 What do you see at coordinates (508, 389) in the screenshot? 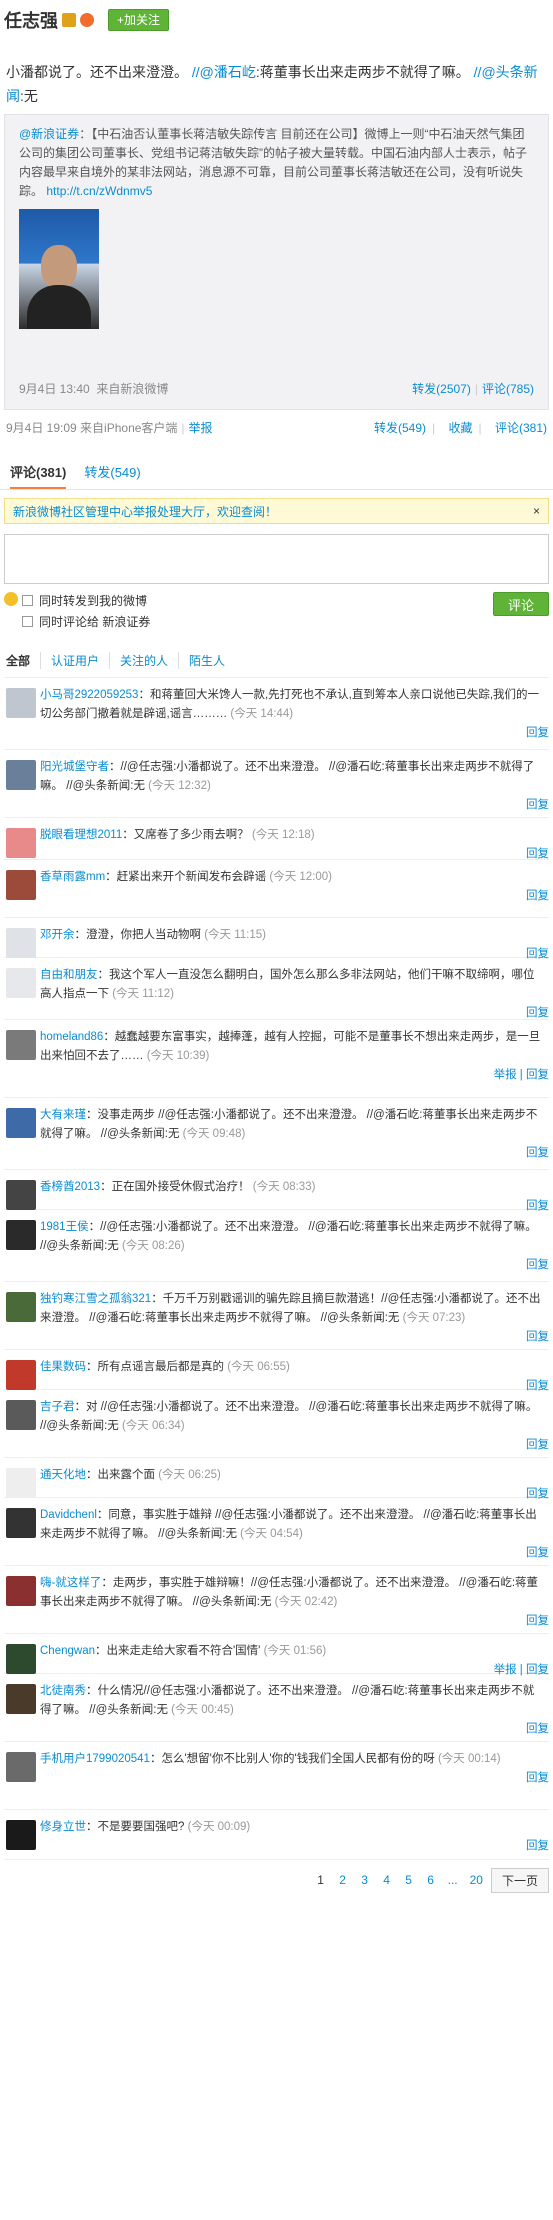
I see `quoted-comment: 评论(785)` at bounding box center [508, 389].